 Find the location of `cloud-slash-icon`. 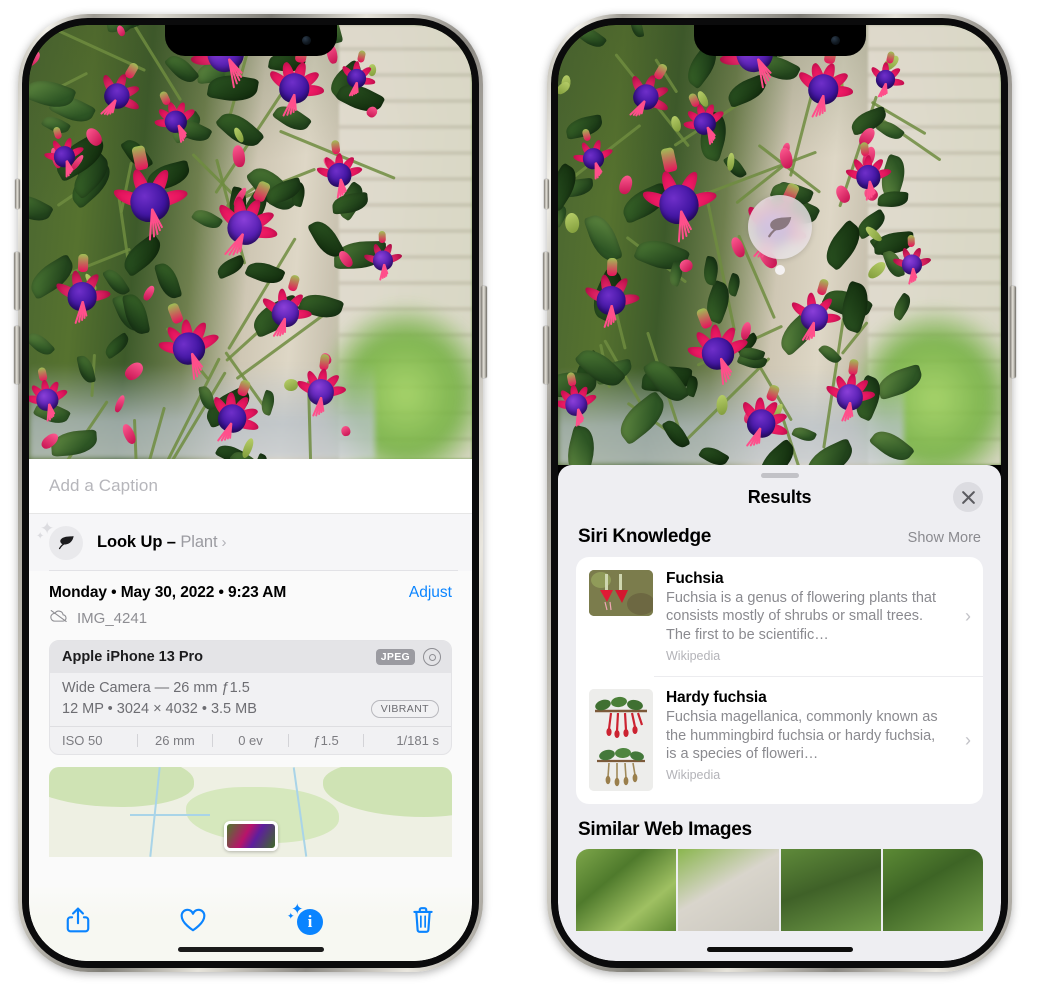

cloud-slash-icon is located at coordinates (58, 618).